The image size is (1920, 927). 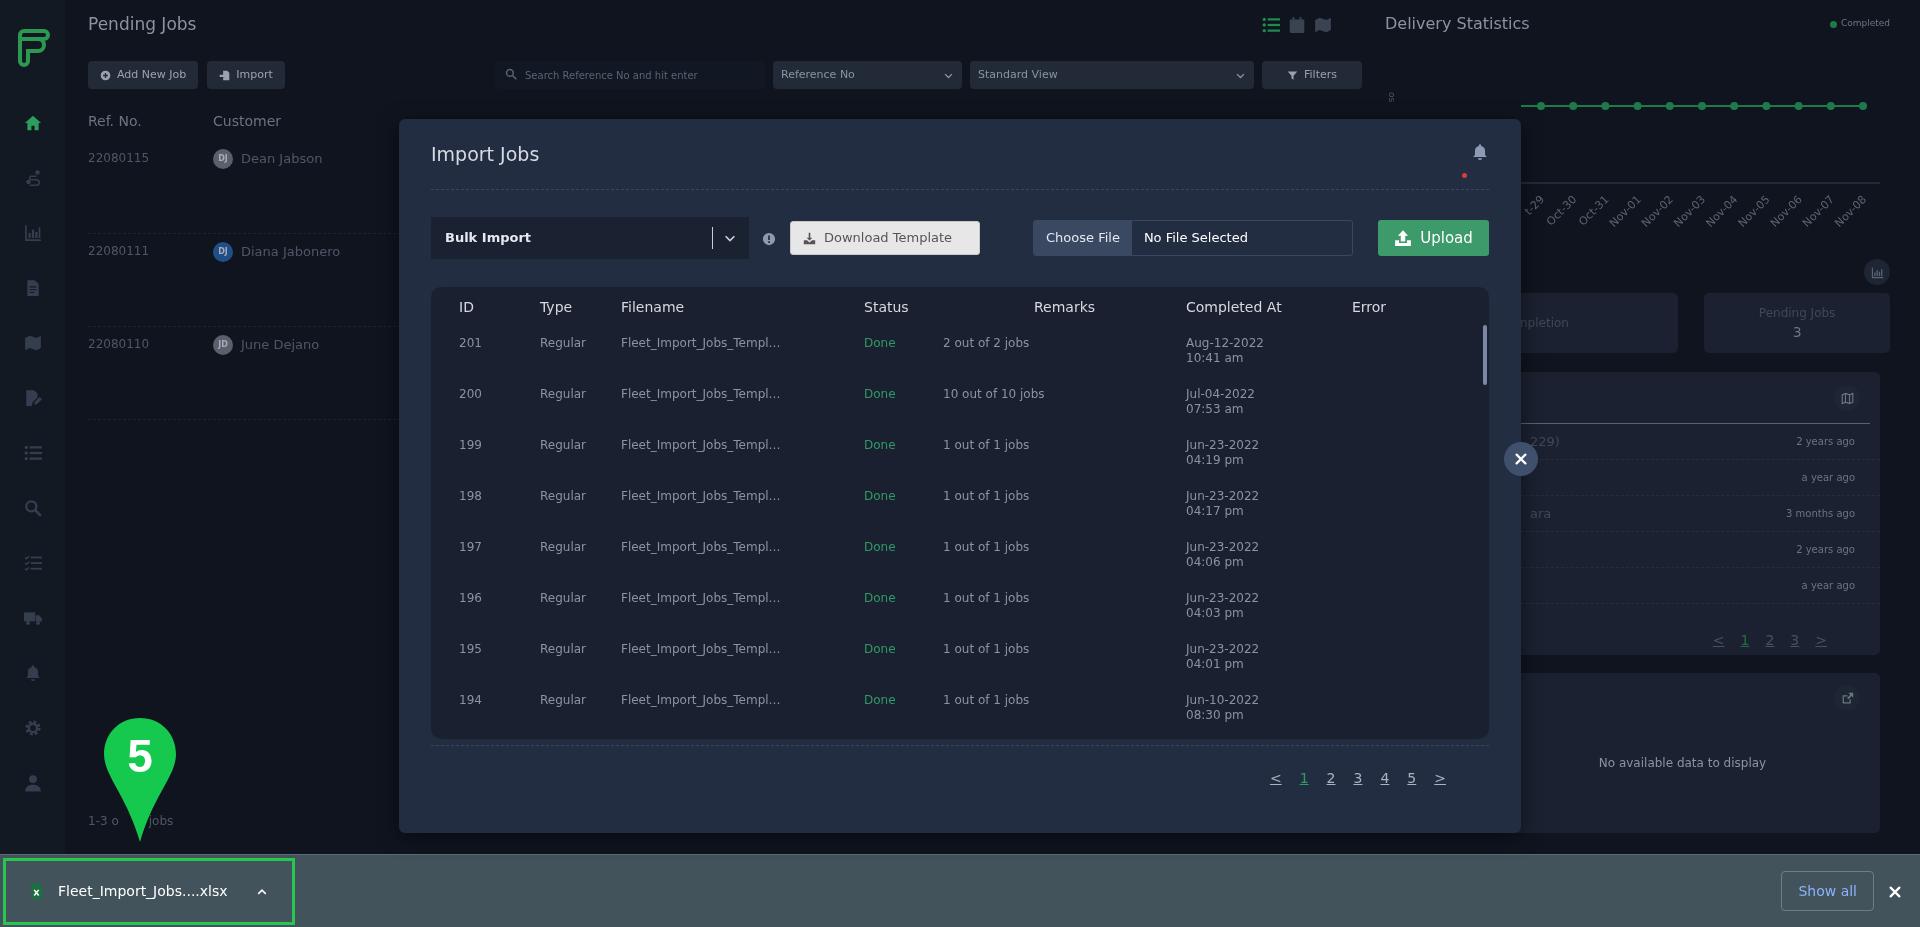 What do you see at coordinates (1223, 606) in the screenshot?
I see `table-cell: Jun-23-2022 04:03 pm` at bounding box center [1223, 606].